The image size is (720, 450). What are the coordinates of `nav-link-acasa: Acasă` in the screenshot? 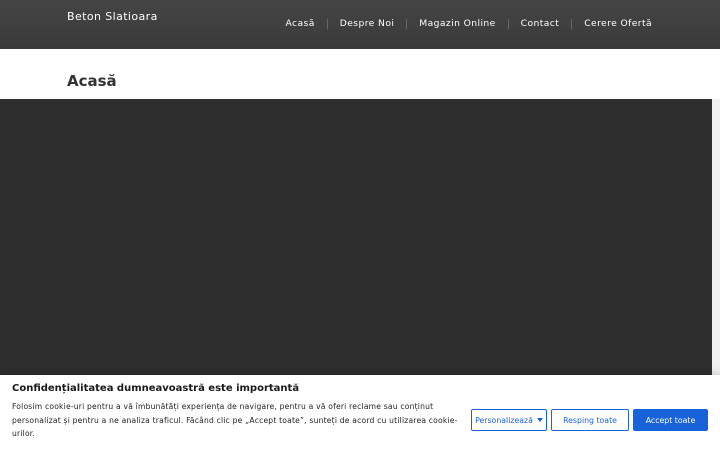 It's located at (300, 23).